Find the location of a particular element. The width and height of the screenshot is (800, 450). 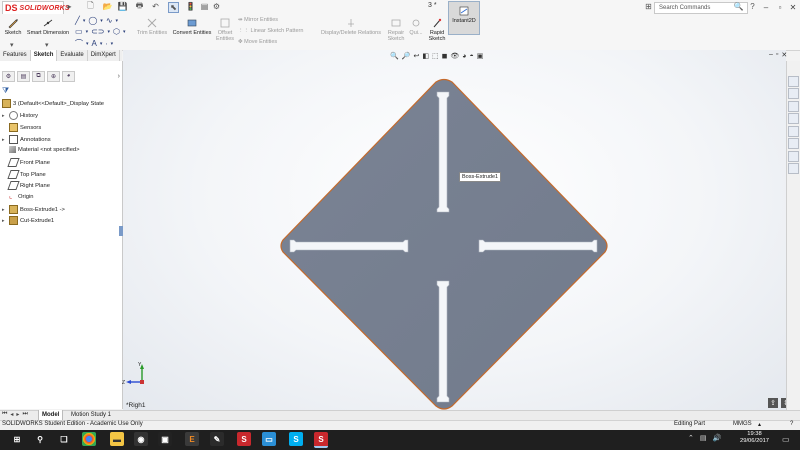

units-dropdown-icon: ▴ is located at coordinates (759, 424).